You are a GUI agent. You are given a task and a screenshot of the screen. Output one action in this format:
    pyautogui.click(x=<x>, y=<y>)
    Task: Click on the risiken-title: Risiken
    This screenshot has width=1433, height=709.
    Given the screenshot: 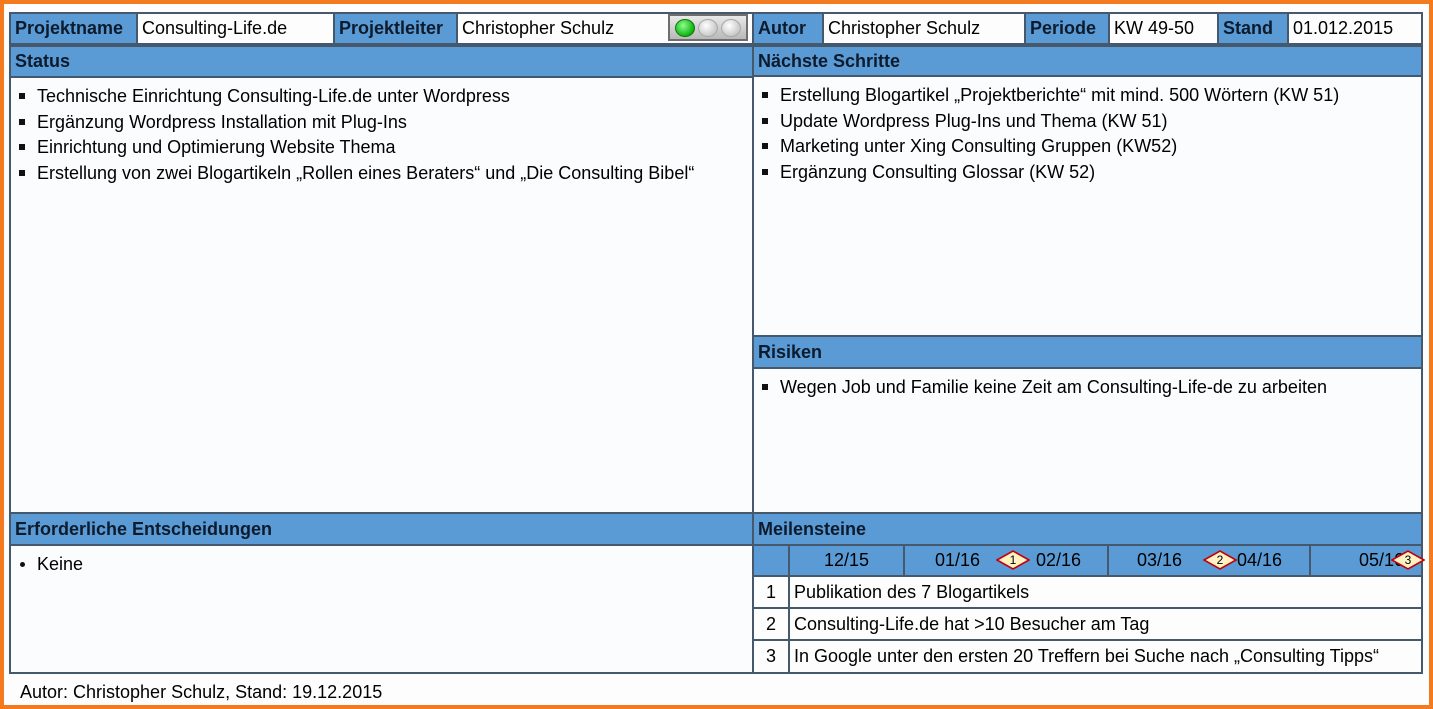 What is the action you would take?
    pyautogui.click(x=1087, y=352)
    